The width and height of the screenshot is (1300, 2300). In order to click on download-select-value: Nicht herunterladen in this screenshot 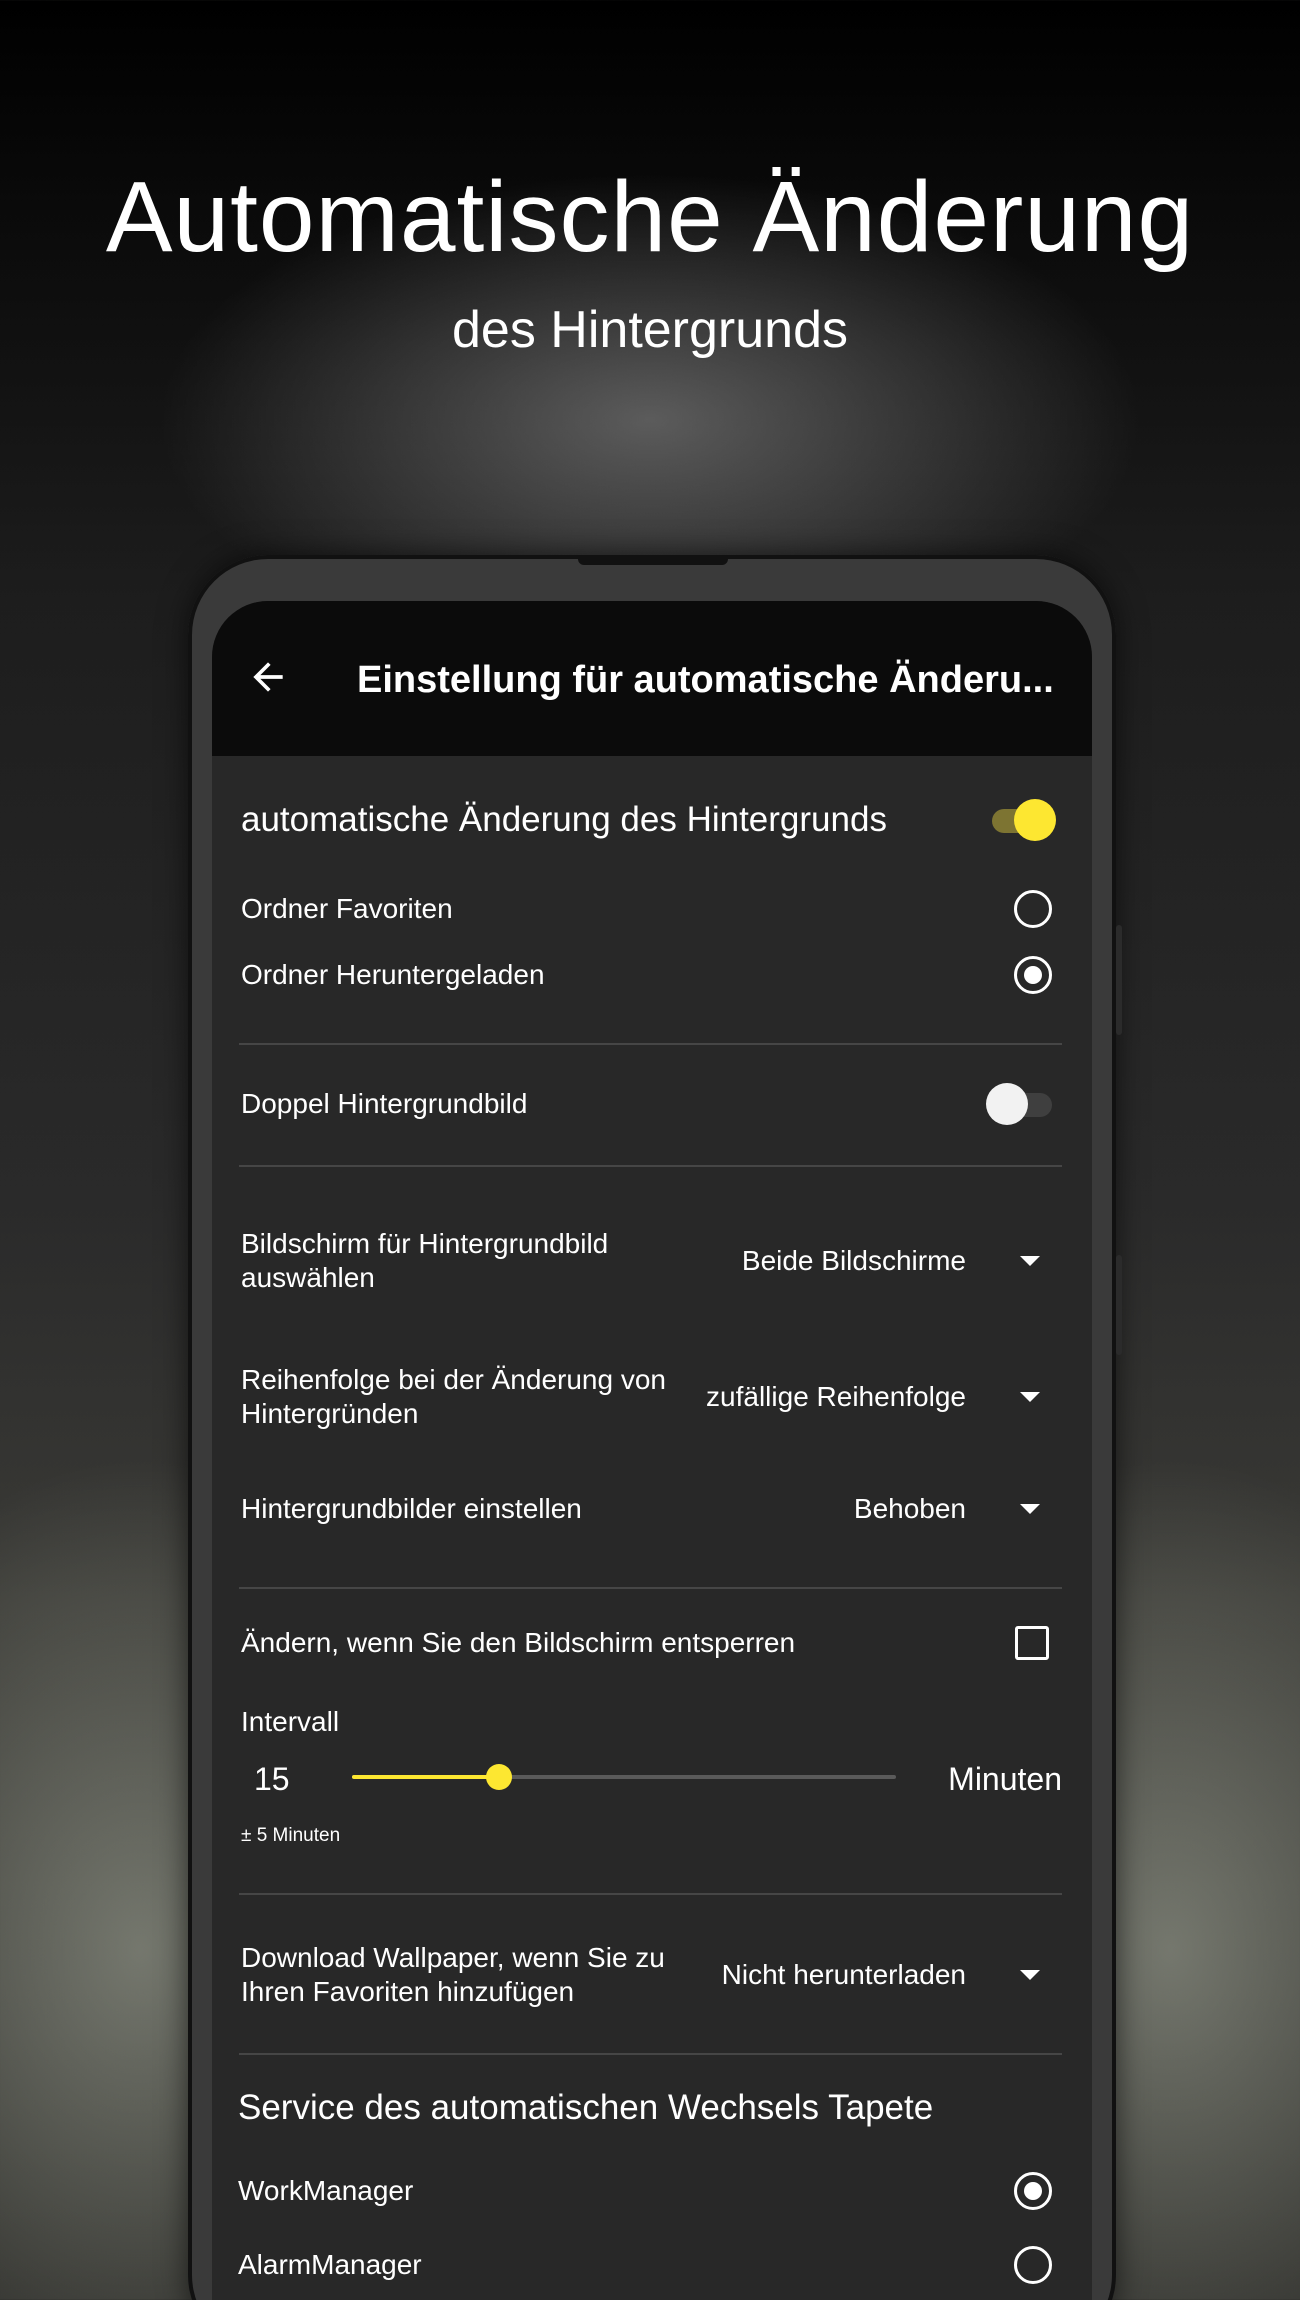, I will do `click(844, 1975)`.